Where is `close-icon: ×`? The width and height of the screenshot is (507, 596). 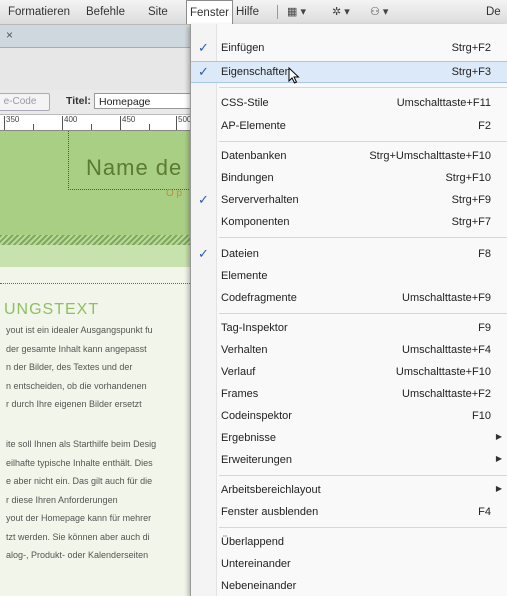 close-icon: × is located at coordinates (9, 35).